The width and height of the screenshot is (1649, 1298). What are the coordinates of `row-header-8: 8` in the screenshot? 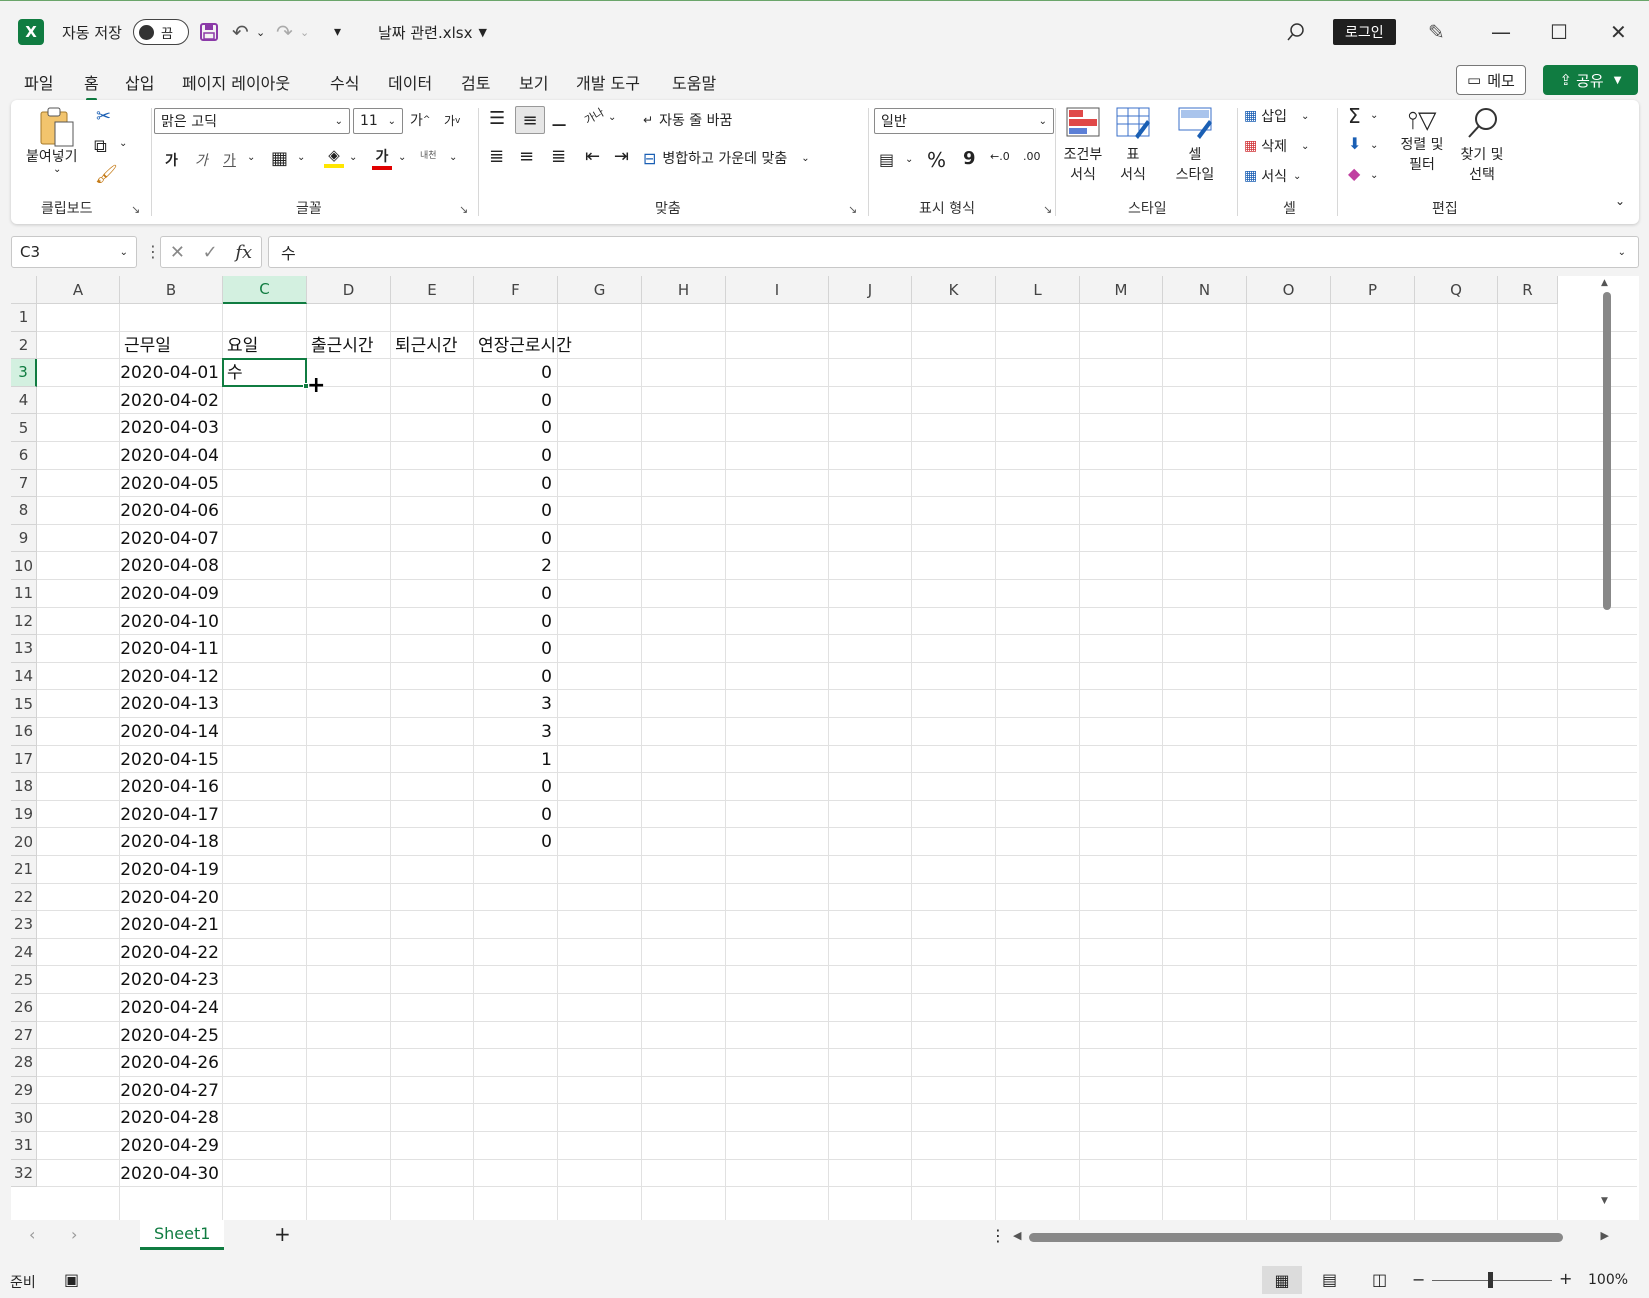 It's located at (24, 511).